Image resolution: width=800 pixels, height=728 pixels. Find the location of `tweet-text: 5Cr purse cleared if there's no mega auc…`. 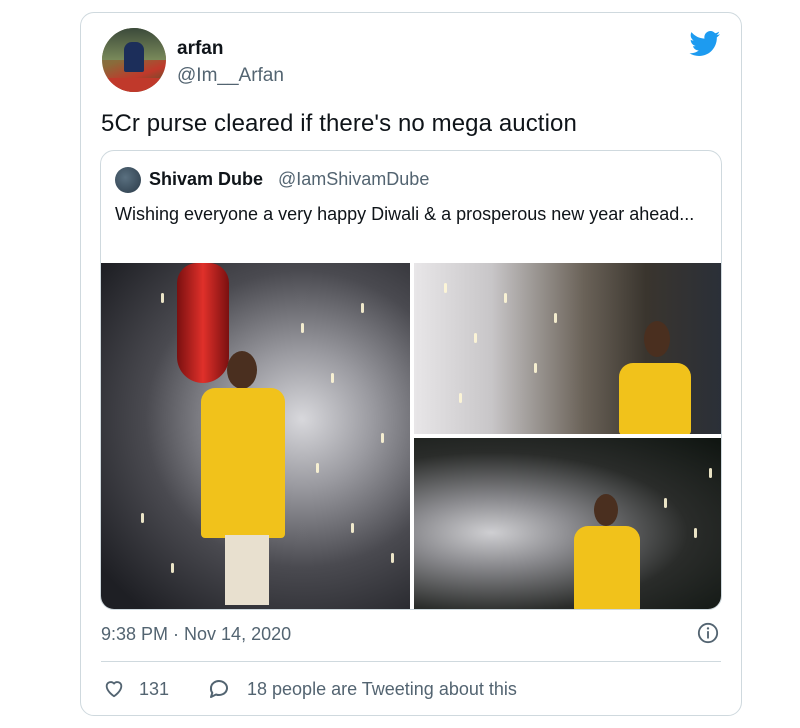

tweet-text: 5Cr purse cleared if there's no mega auc… is located at coordinates (339, 123).